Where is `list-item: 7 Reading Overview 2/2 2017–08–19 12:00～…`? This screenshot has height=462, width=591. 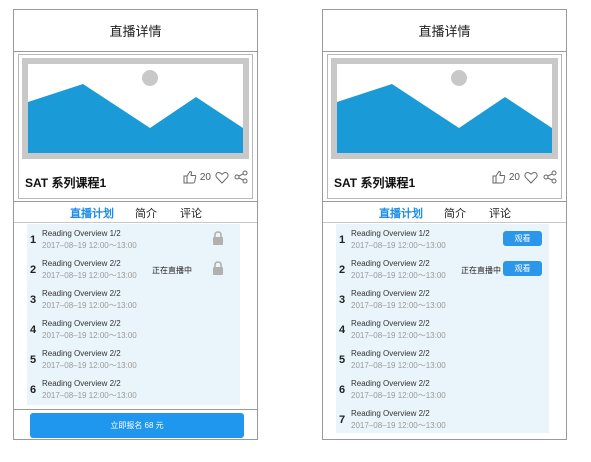
list-item: 7 Reading Overview 2/2 2017–08–19 12:00～… is located at coordinates (442, 421).